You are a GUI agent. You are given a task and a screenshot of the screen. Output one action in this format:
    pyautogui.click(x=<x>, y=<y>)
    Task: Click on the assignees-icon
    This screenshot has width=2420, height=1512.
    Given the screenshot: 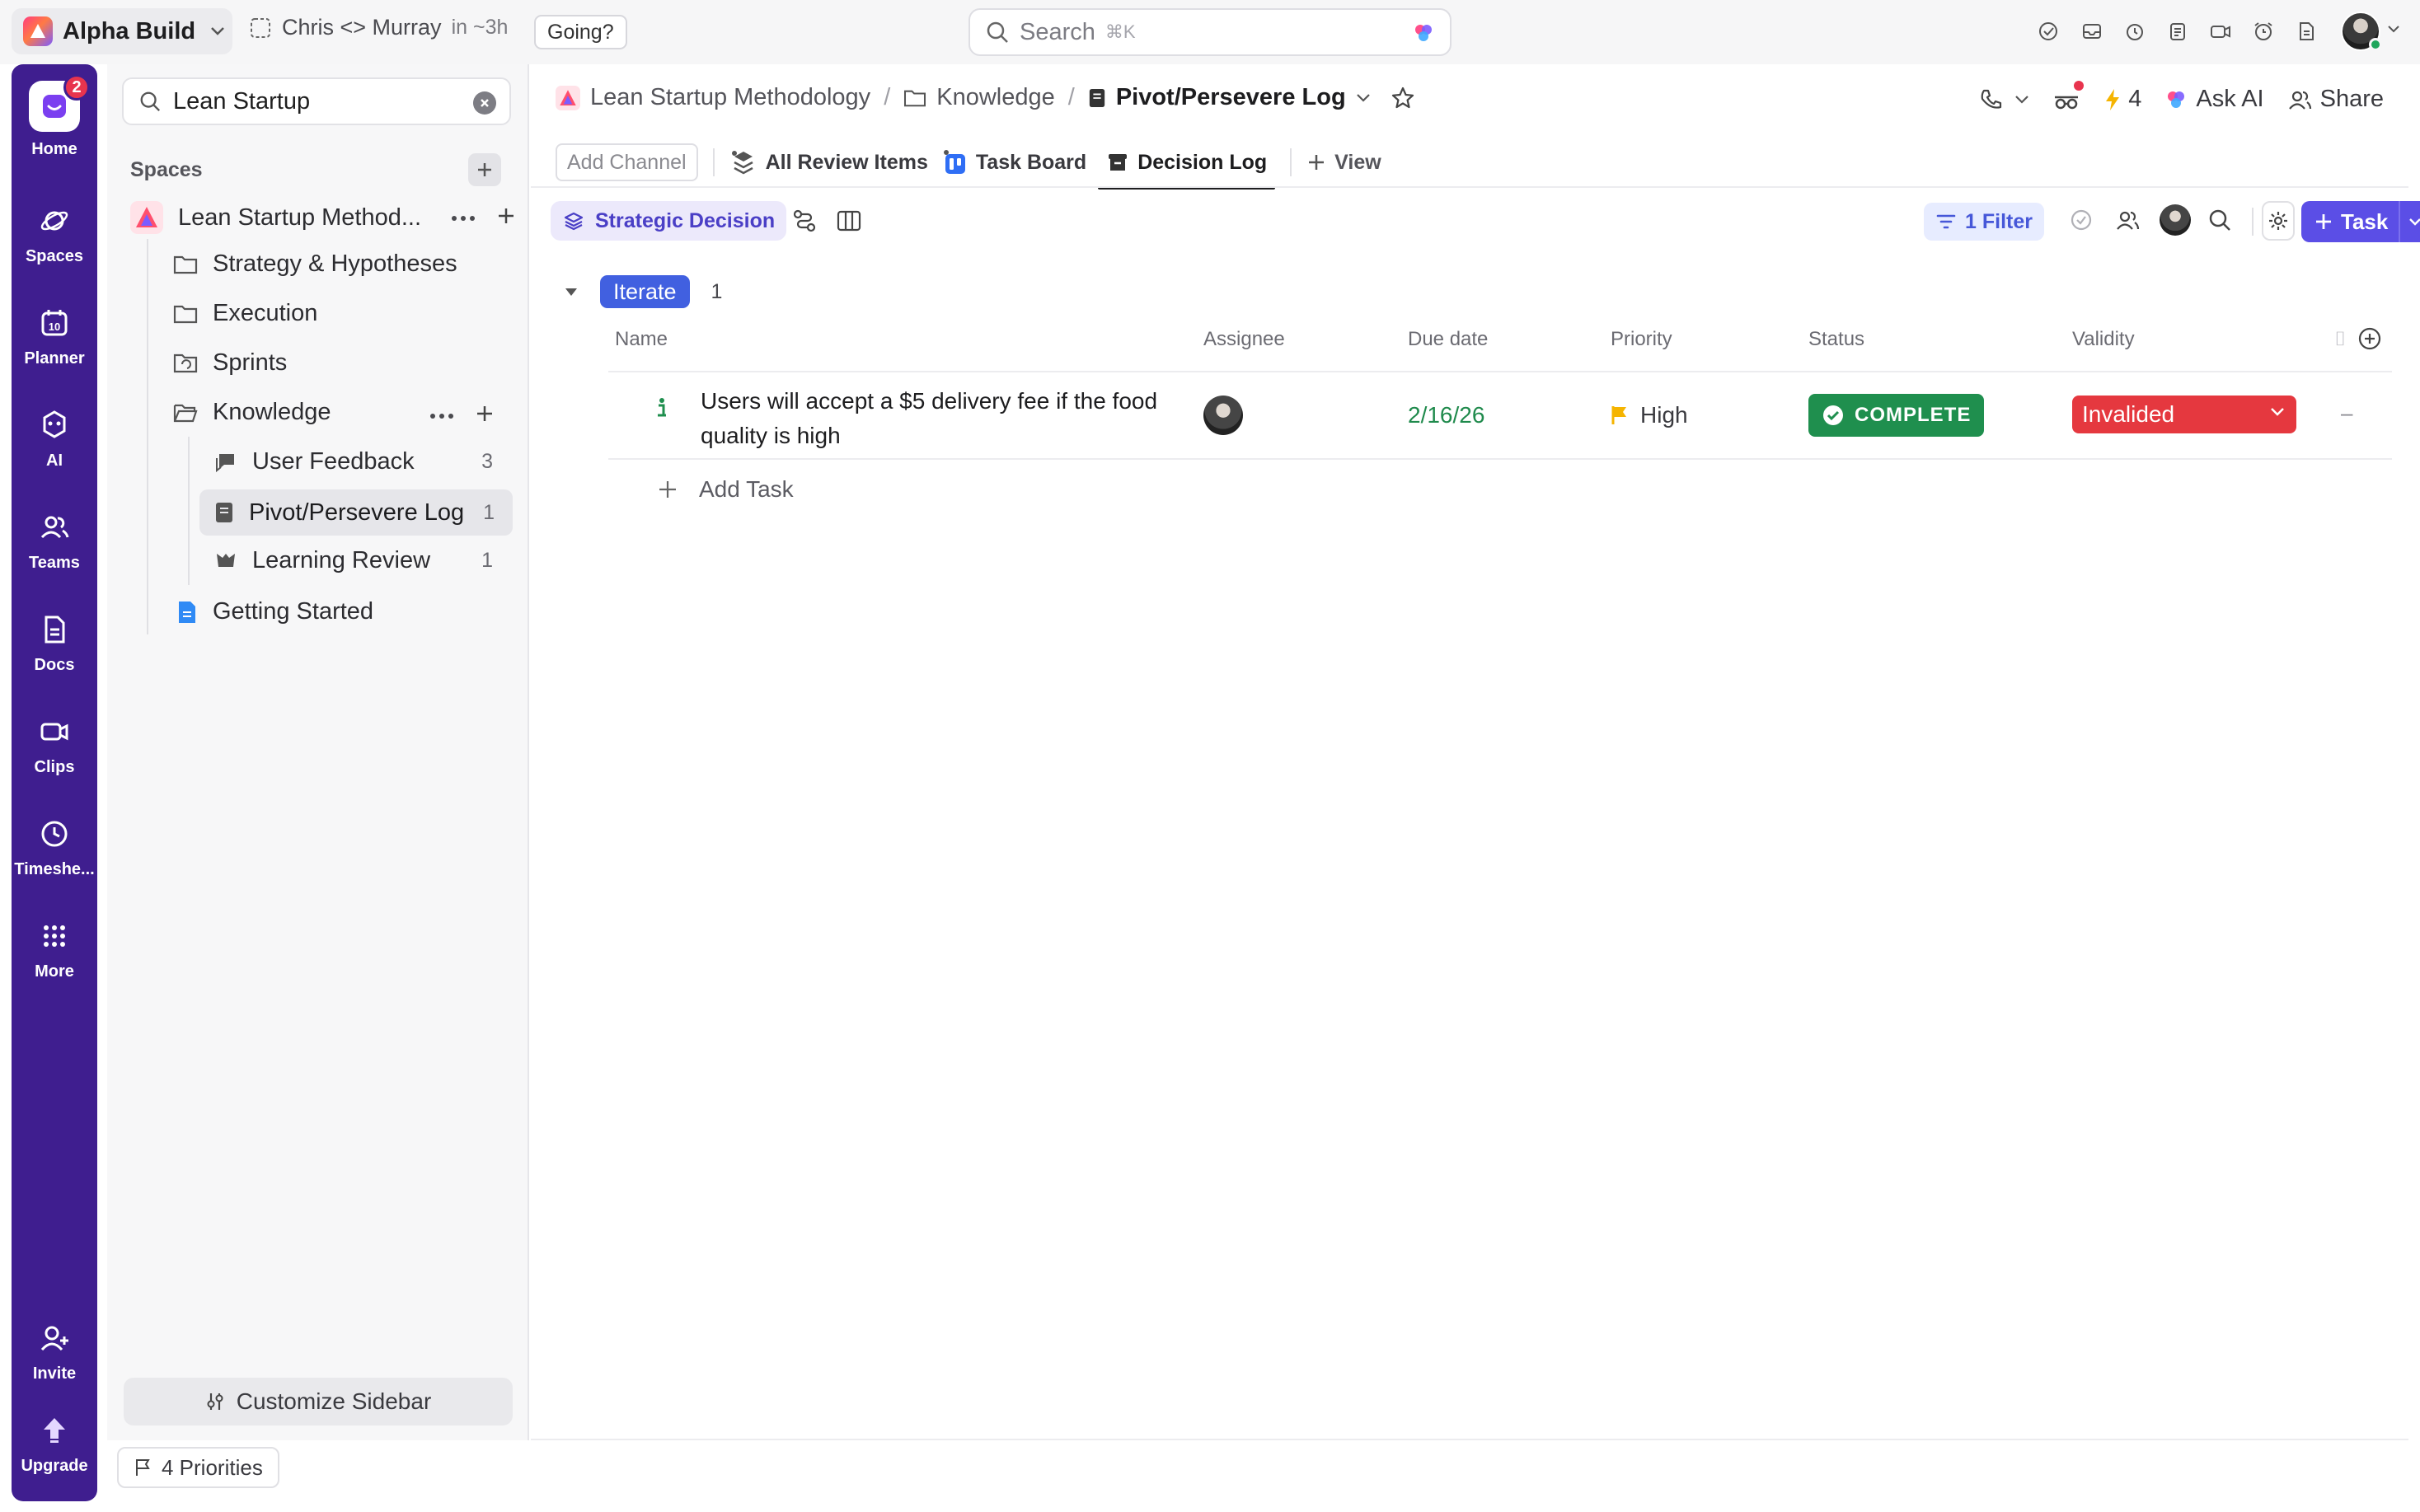 What is the action you would take?
    pyautogui.click(x=2127, y=220)
    